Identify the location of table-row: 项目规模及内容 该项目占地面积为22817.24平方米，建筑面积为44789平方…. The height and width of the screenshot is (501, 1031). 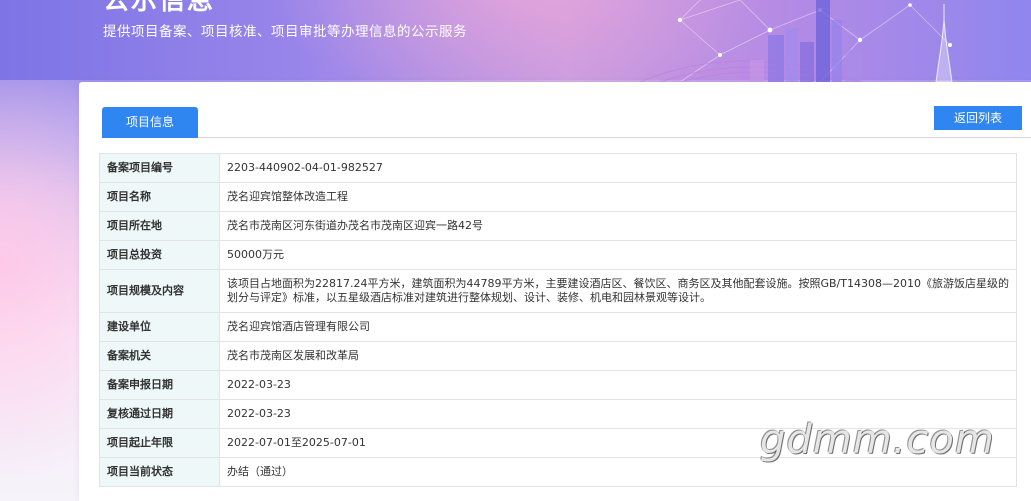
(558, 291).